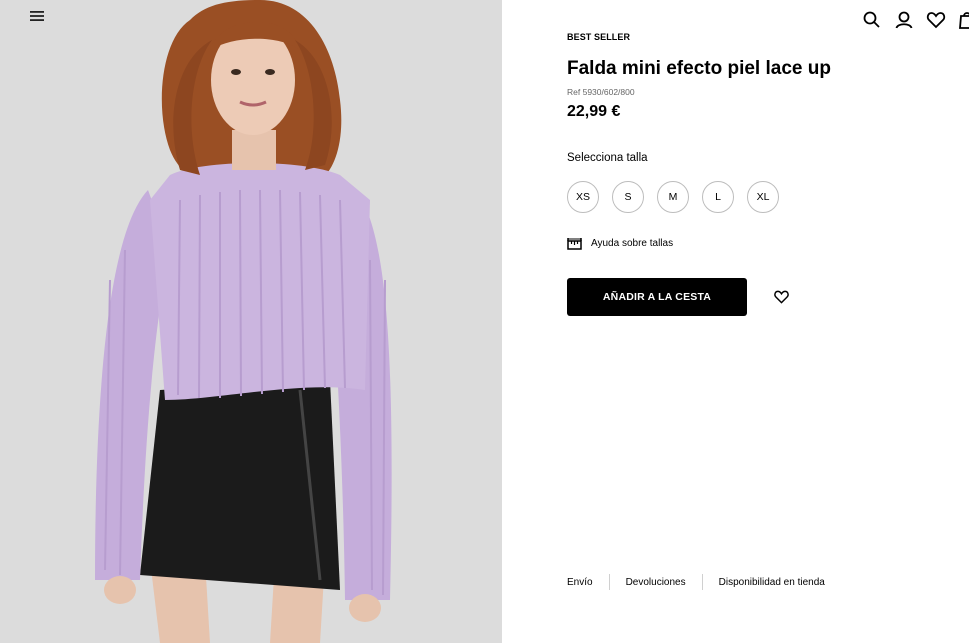 This screenshot has height=643, width=969. Describe the element at coordinates (37, 16) in the screenshot. I see `hamburger-menu-icon` at that location.